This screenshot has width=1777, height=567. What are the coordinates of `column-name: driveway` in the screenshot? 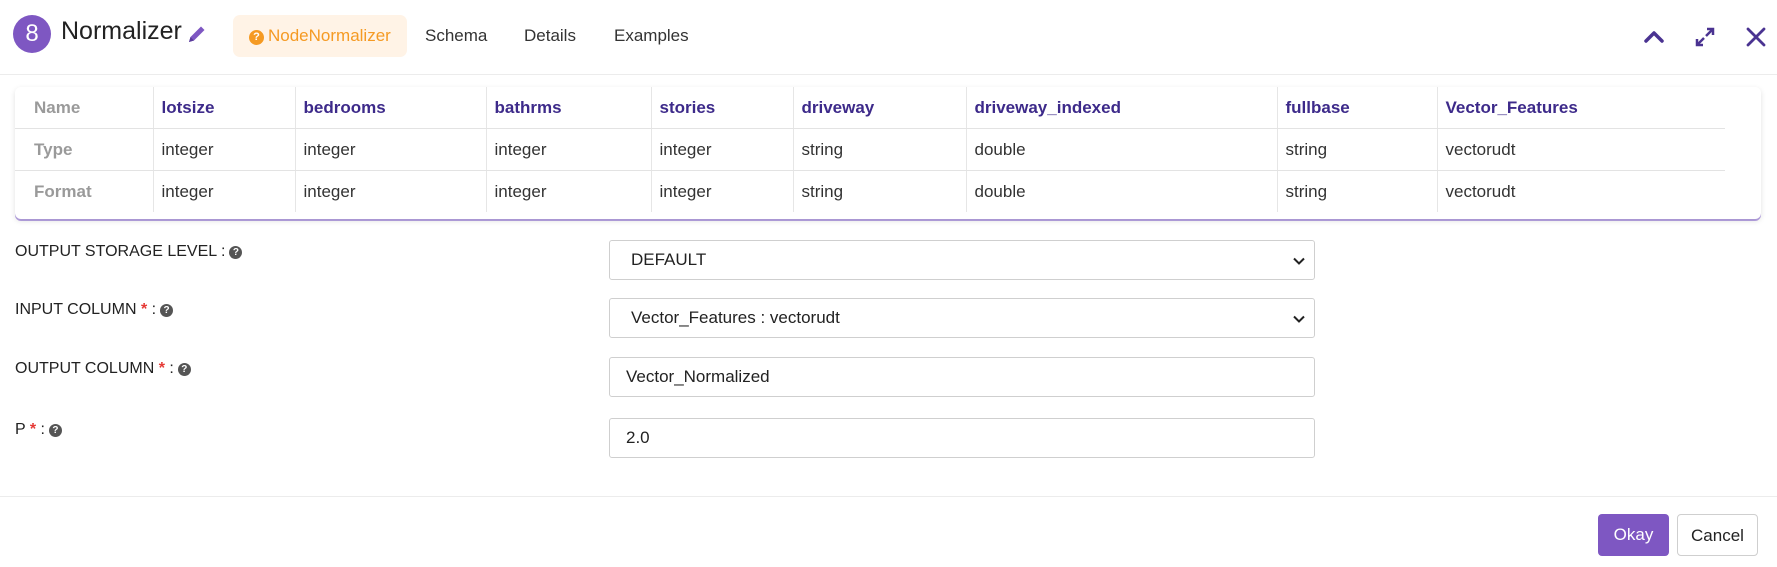 It's located at (880, 108).